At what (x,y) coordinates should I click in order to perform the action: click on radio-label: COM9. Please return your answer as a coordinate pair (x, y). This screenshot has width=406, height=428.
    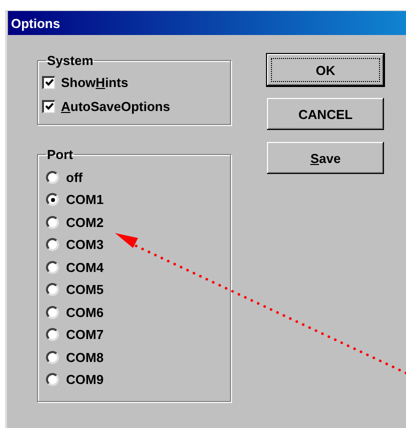
    Looking at the image, I should click on (85, 380).